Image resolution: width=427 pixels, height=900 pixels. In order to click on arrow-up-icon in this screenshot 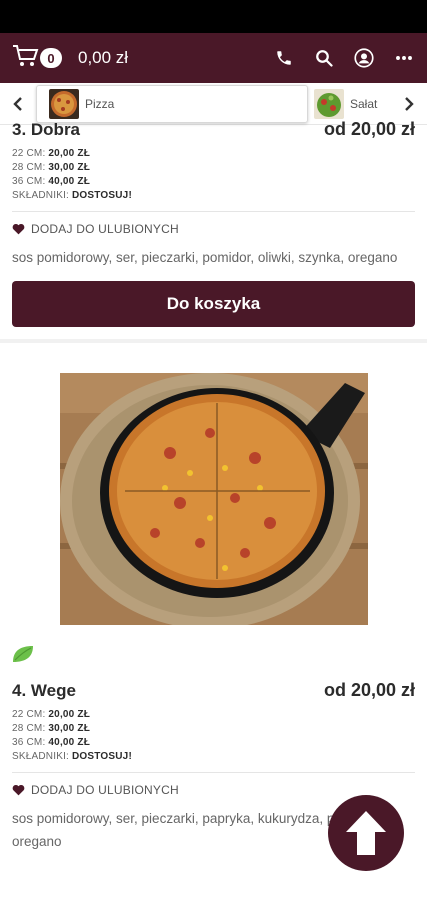, I will do `click(366, 833)`.